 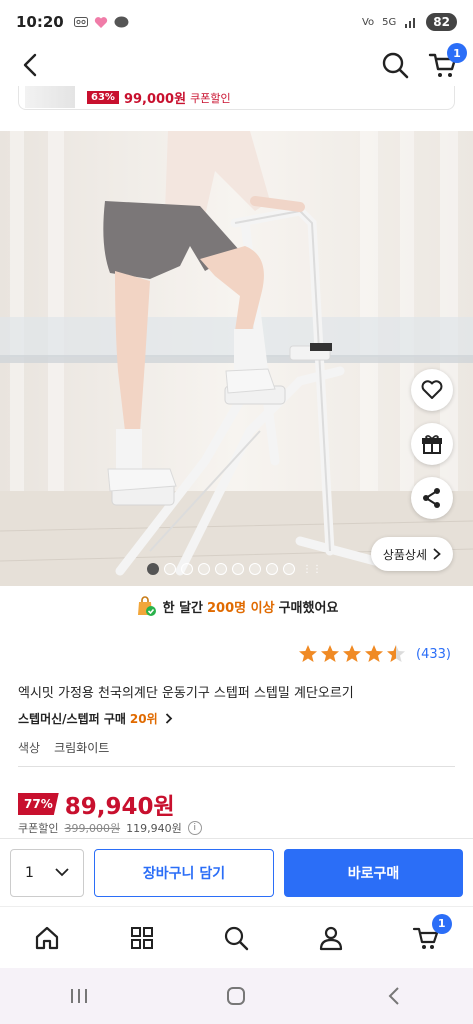 What do you see at coordinates (236, 766) in the screenshot?
I see `divider` at bounding box center [236, 766].